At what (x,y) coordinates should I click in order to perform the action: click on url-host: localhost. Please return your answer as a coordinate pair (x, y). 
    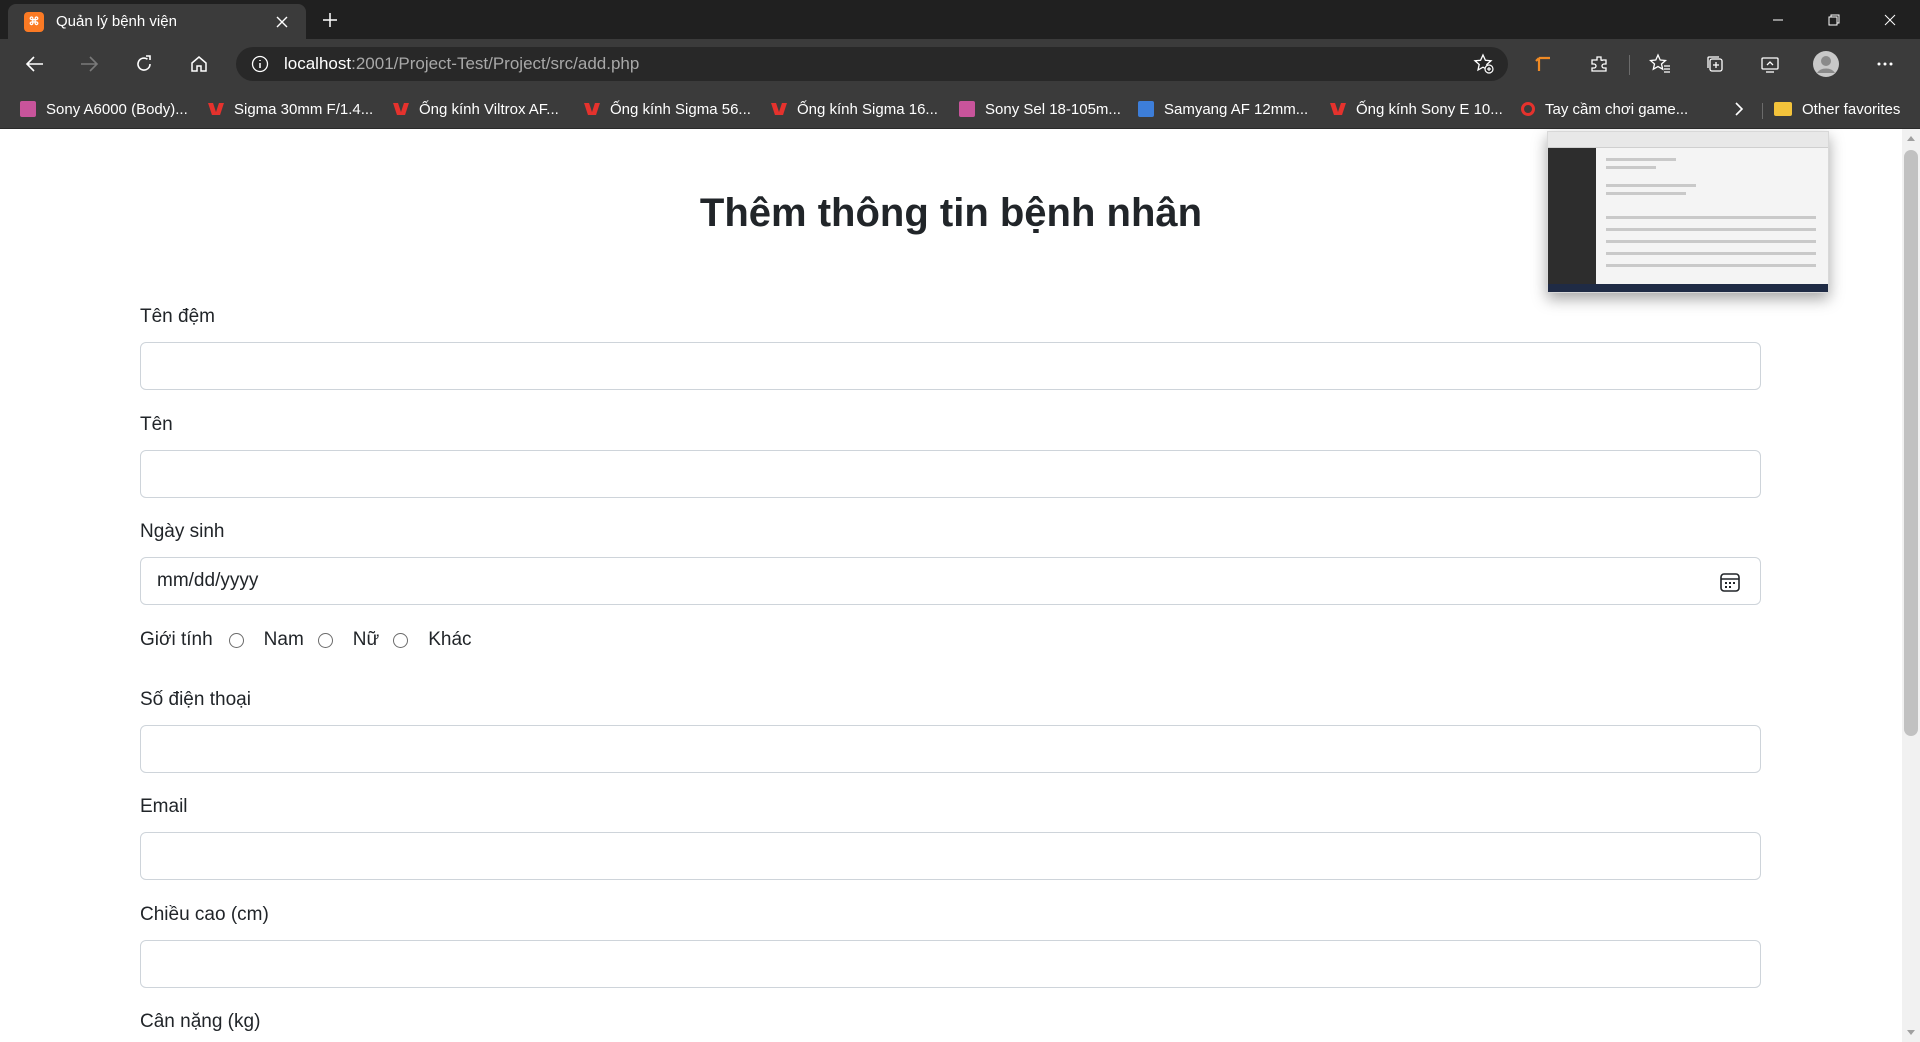
    Looking at the image, I should click on (318, 63).